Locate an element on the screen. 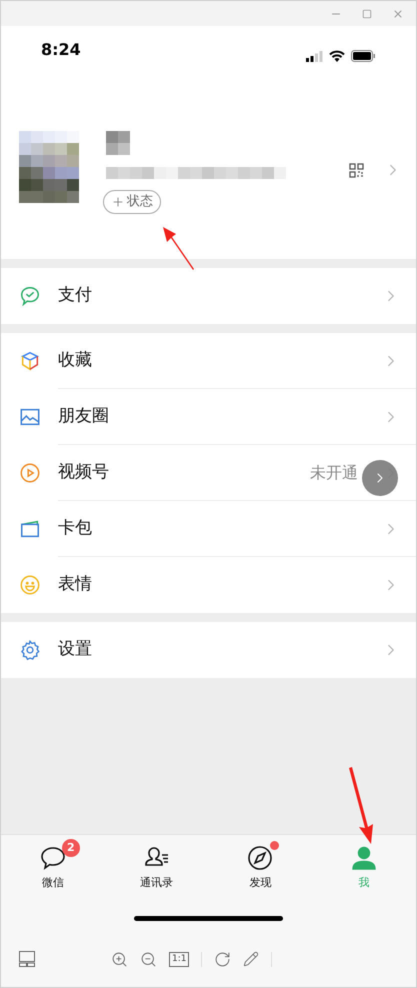  play-circle-icon is located at coordinates (30, 473).